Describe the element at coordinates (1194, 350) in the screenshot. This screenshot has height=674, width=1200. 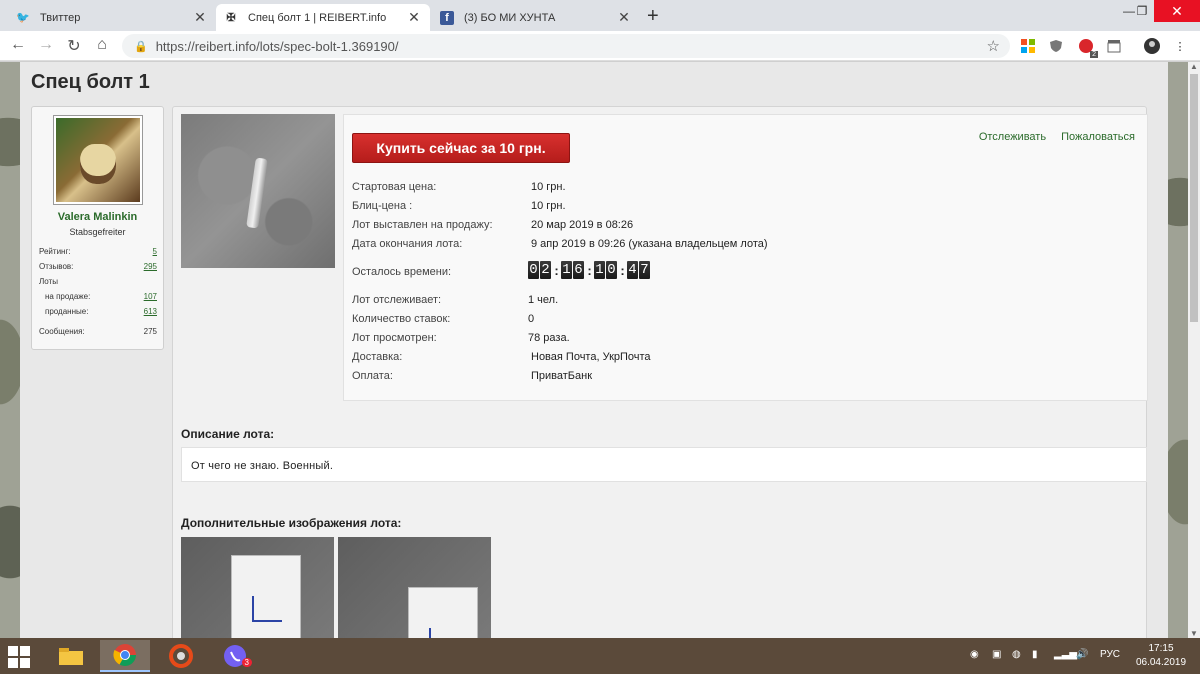
I see `page-scrollbar: ▲ ▼` at that location.